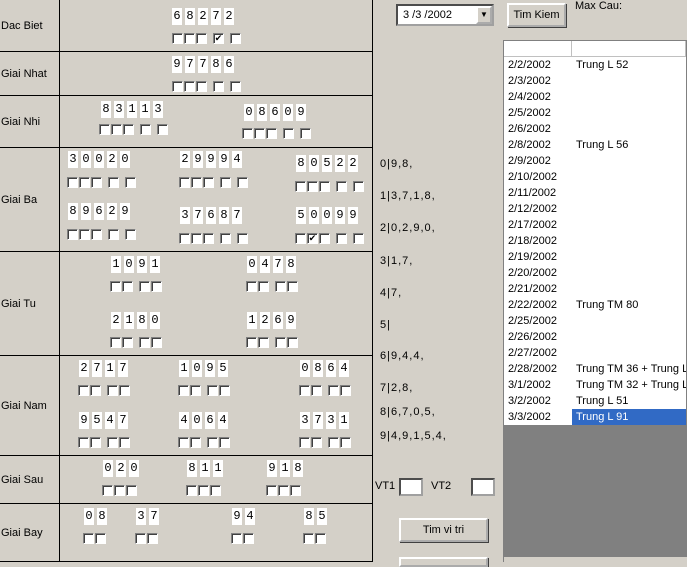 The width and height of the screenshot is (687, 567). Describe the element at coordinates (595, 559) in the screenshot. I see `horizontal-scrollbar` at that location.